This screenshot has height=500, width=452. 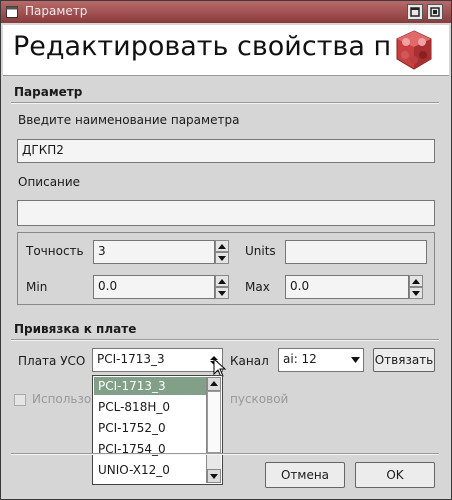 I want to click on app-window-icon, so click(x=12, y=12).